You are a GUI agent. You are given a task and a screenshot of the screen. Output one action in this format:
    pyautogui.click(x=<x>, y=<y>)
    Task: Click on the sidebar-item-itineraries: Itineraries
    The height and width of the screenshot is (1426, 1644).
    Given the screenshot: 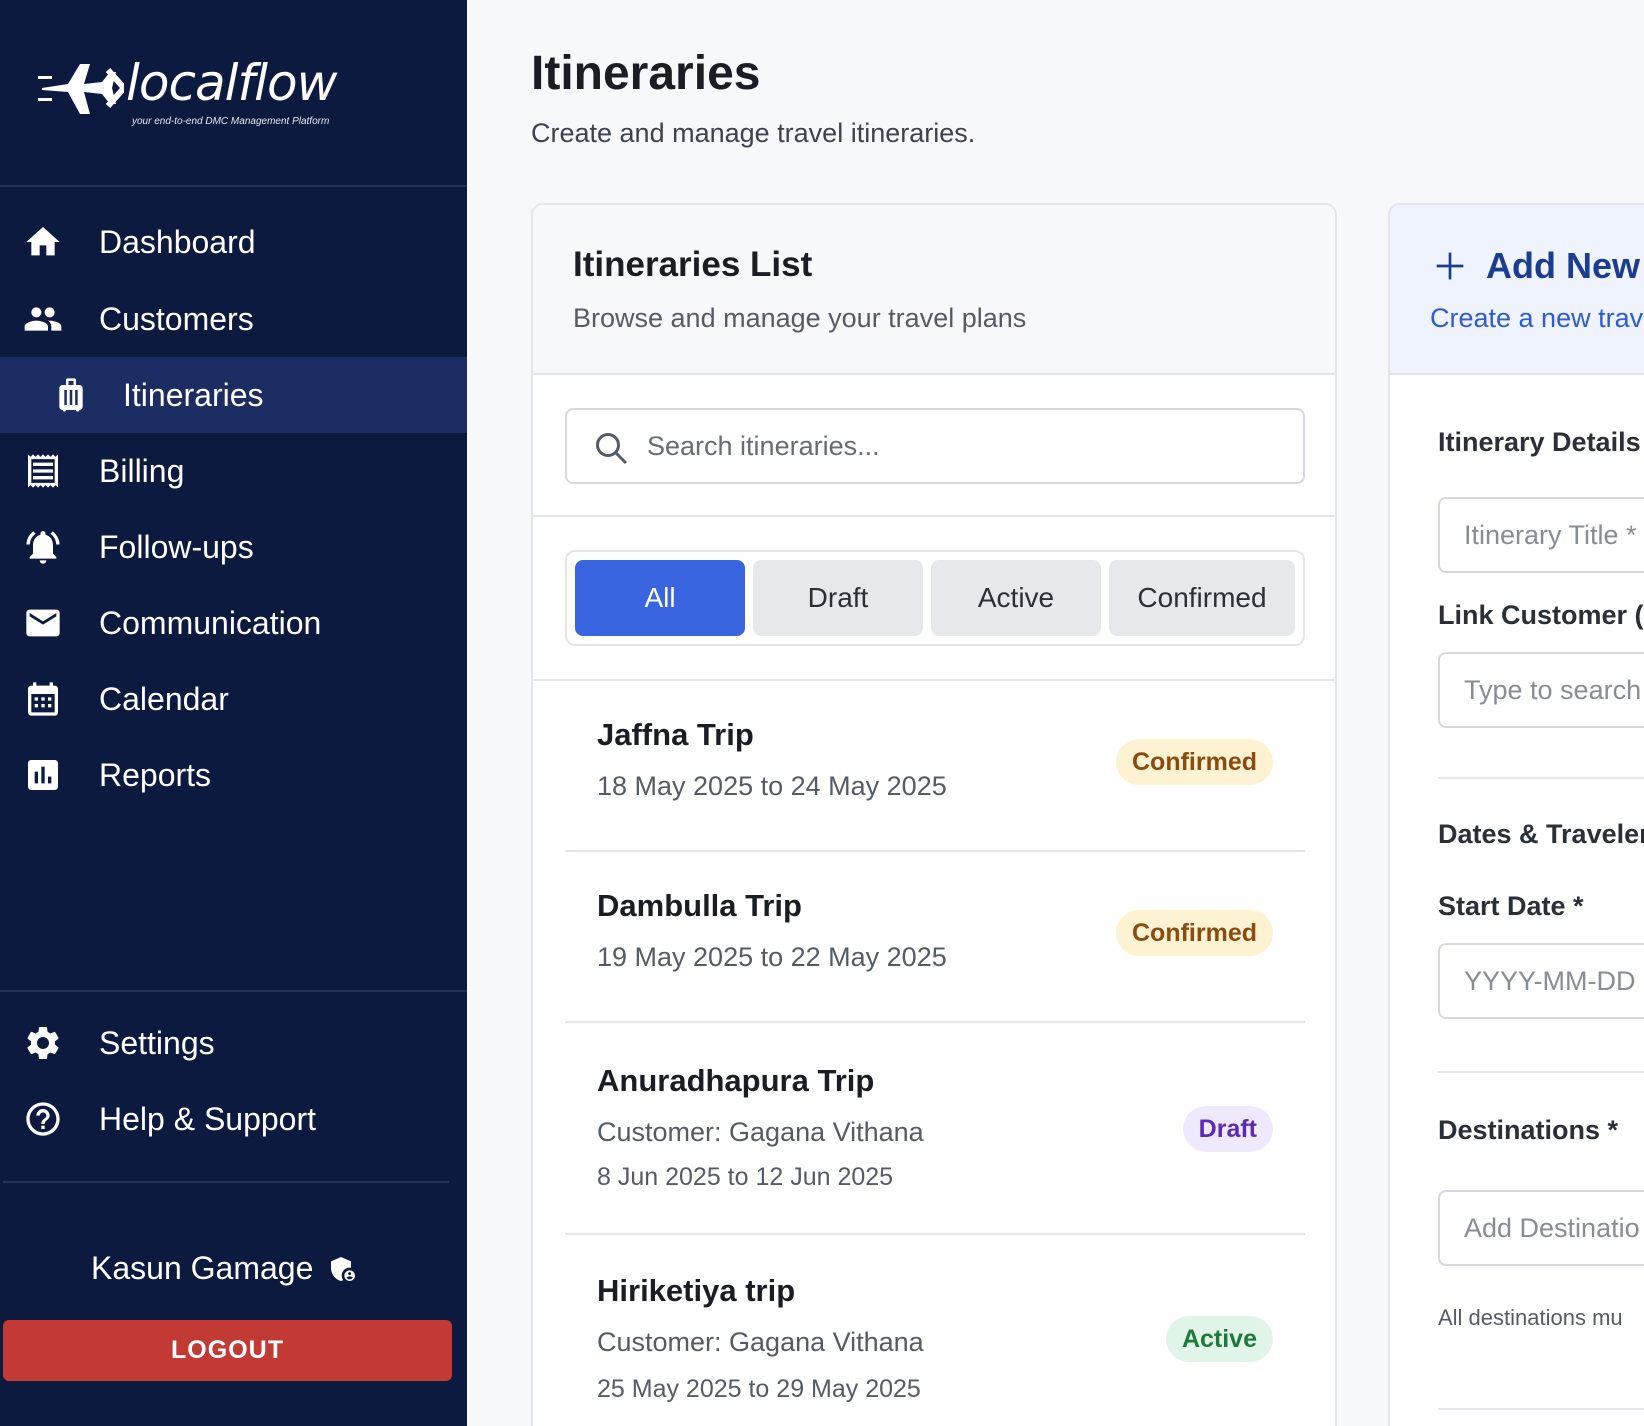 What is the action you would take?
    pyautogui.click(x=233, y=395)
    